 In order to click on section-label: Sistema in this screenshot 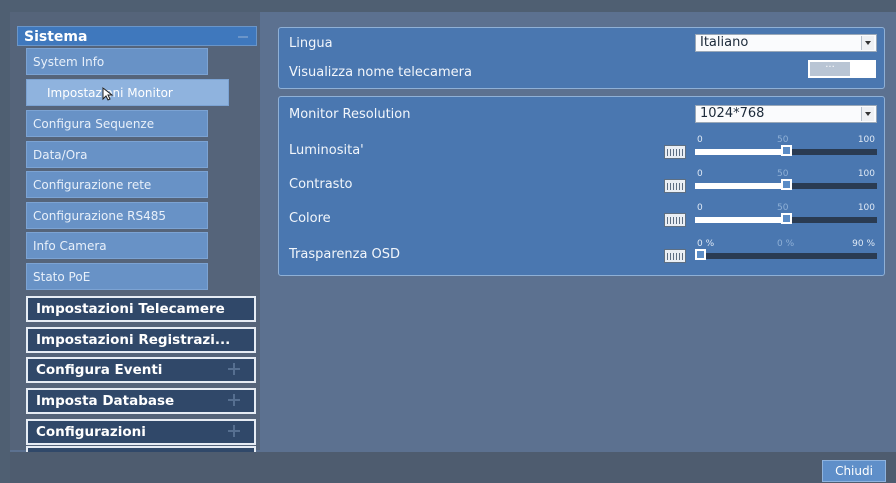, I will do `click(56, 37)`.